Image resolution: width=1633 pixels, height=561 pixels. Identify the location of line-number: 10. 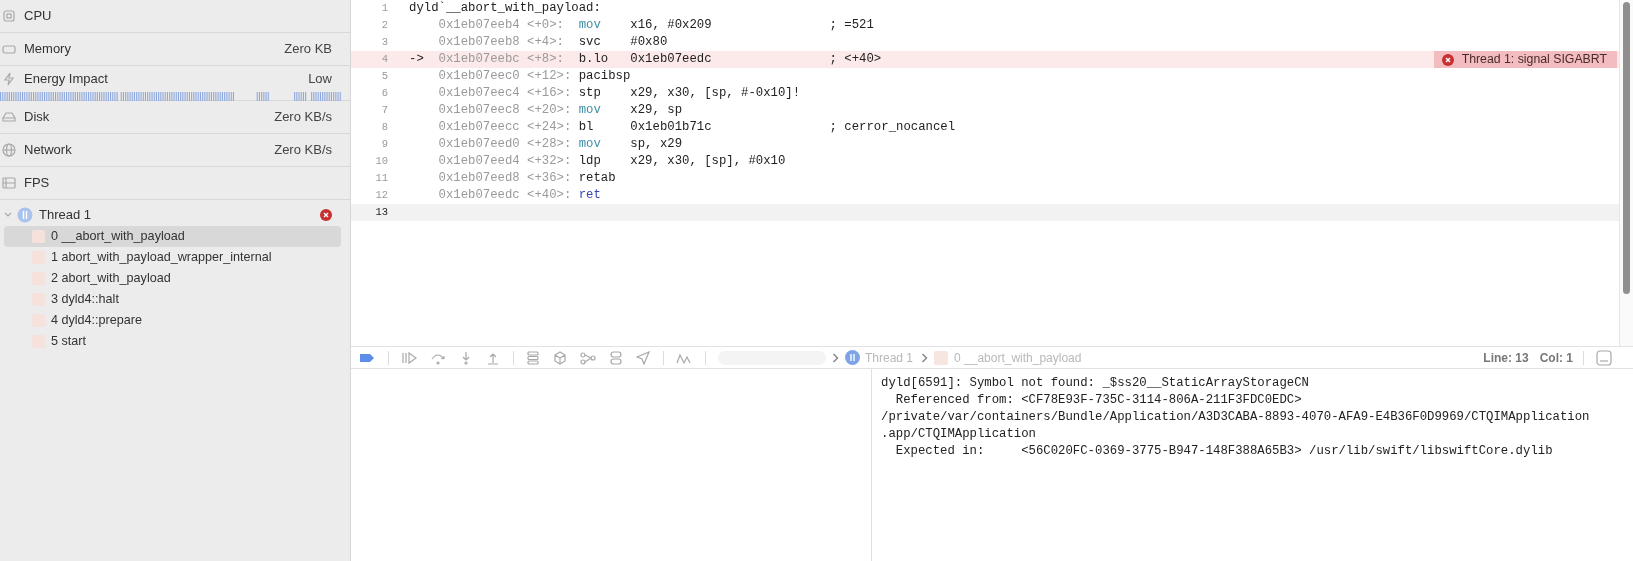
(381, 161).